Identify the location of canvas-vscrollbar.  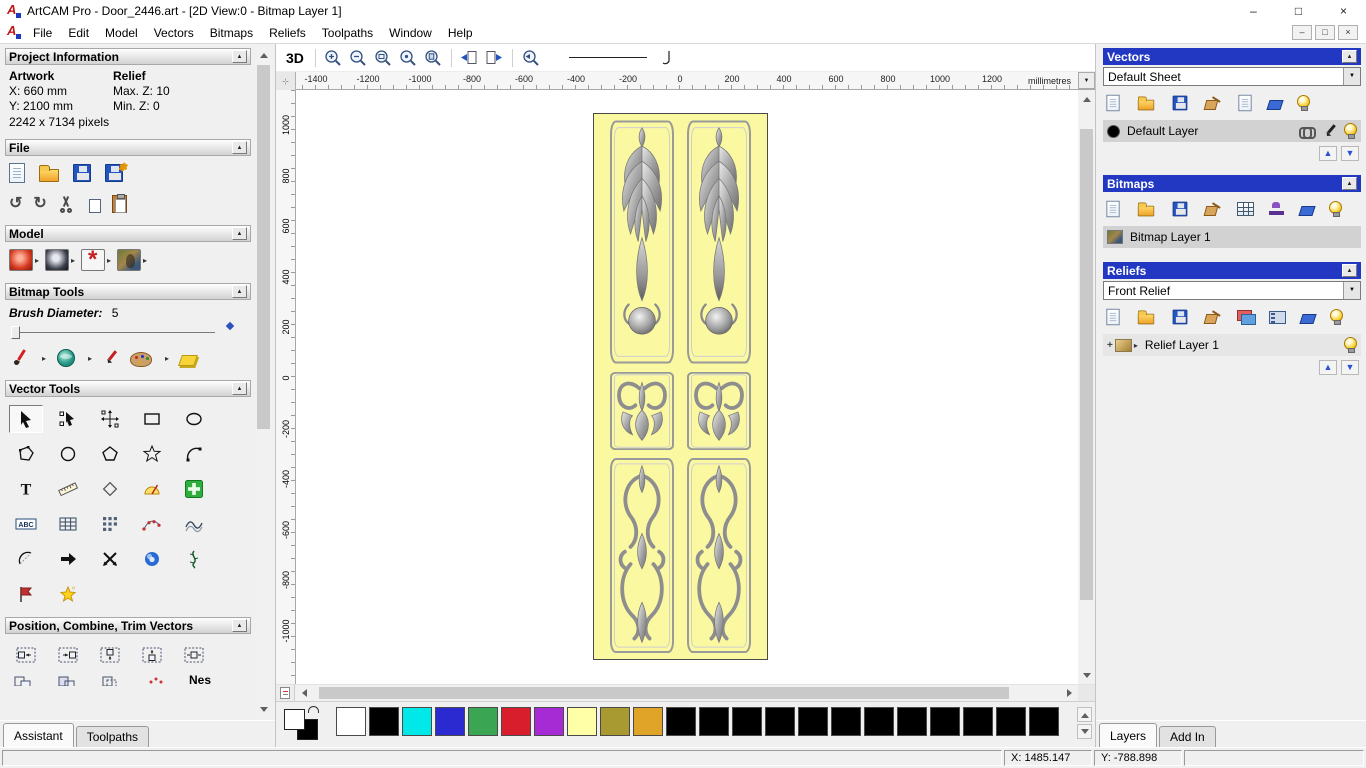
(1086, 387).